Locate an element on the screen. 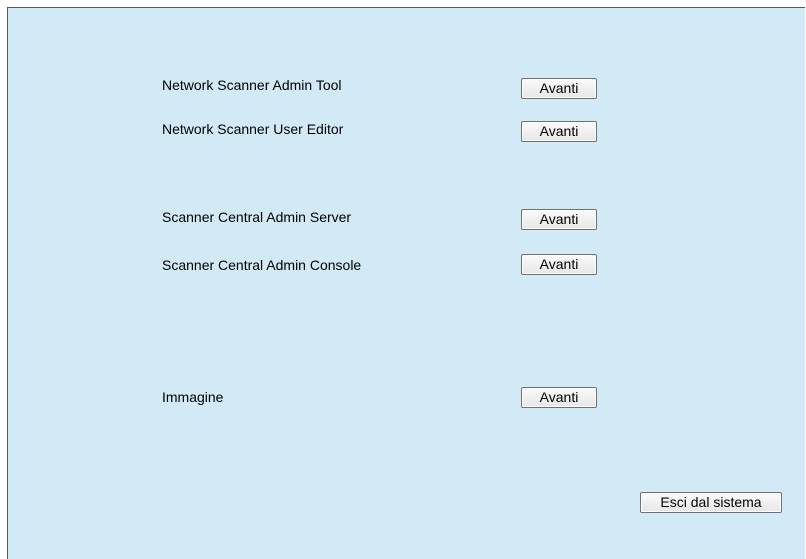  item-label-immagine: Immagine is located at coordinates (193, 397).